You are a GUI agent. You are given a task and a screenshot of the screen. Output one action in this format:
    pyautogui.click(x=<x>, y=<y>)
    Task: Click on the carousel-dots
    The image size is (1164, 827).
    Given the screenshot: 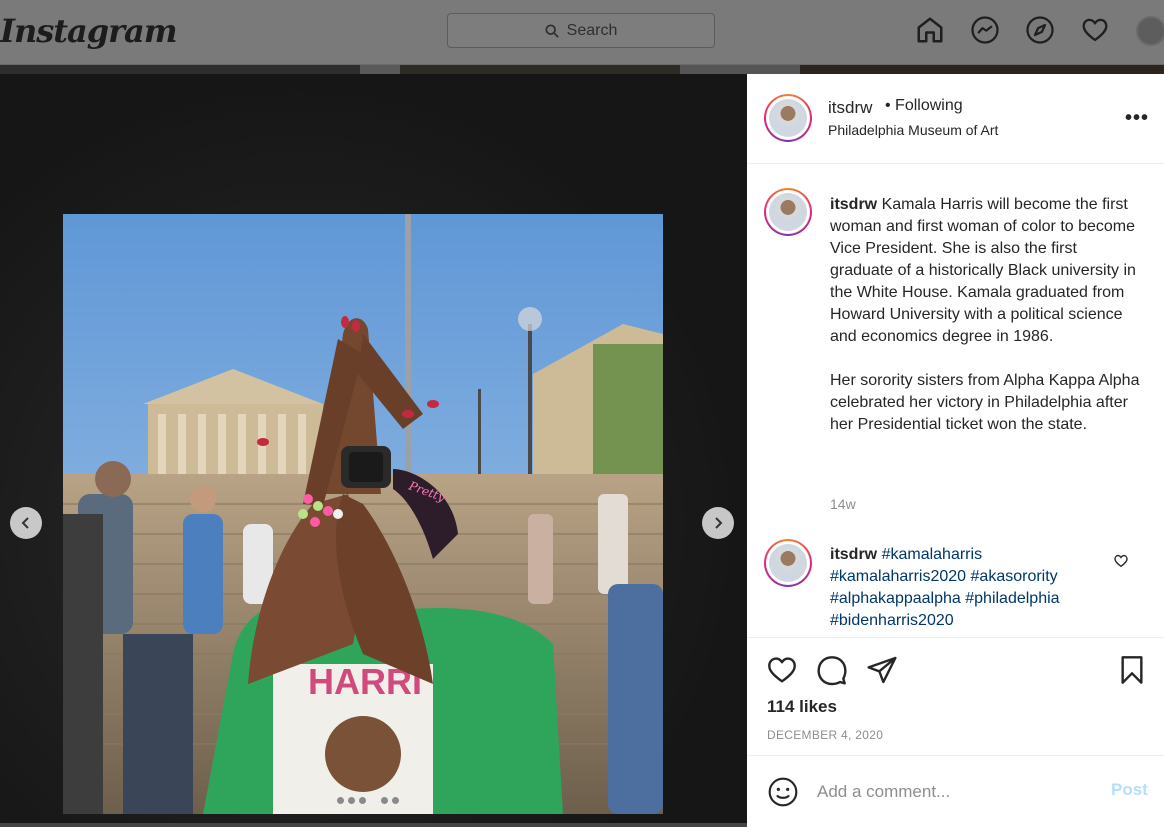 What is the action you would take?
    pyautogui.click(x=368, y=800)
    